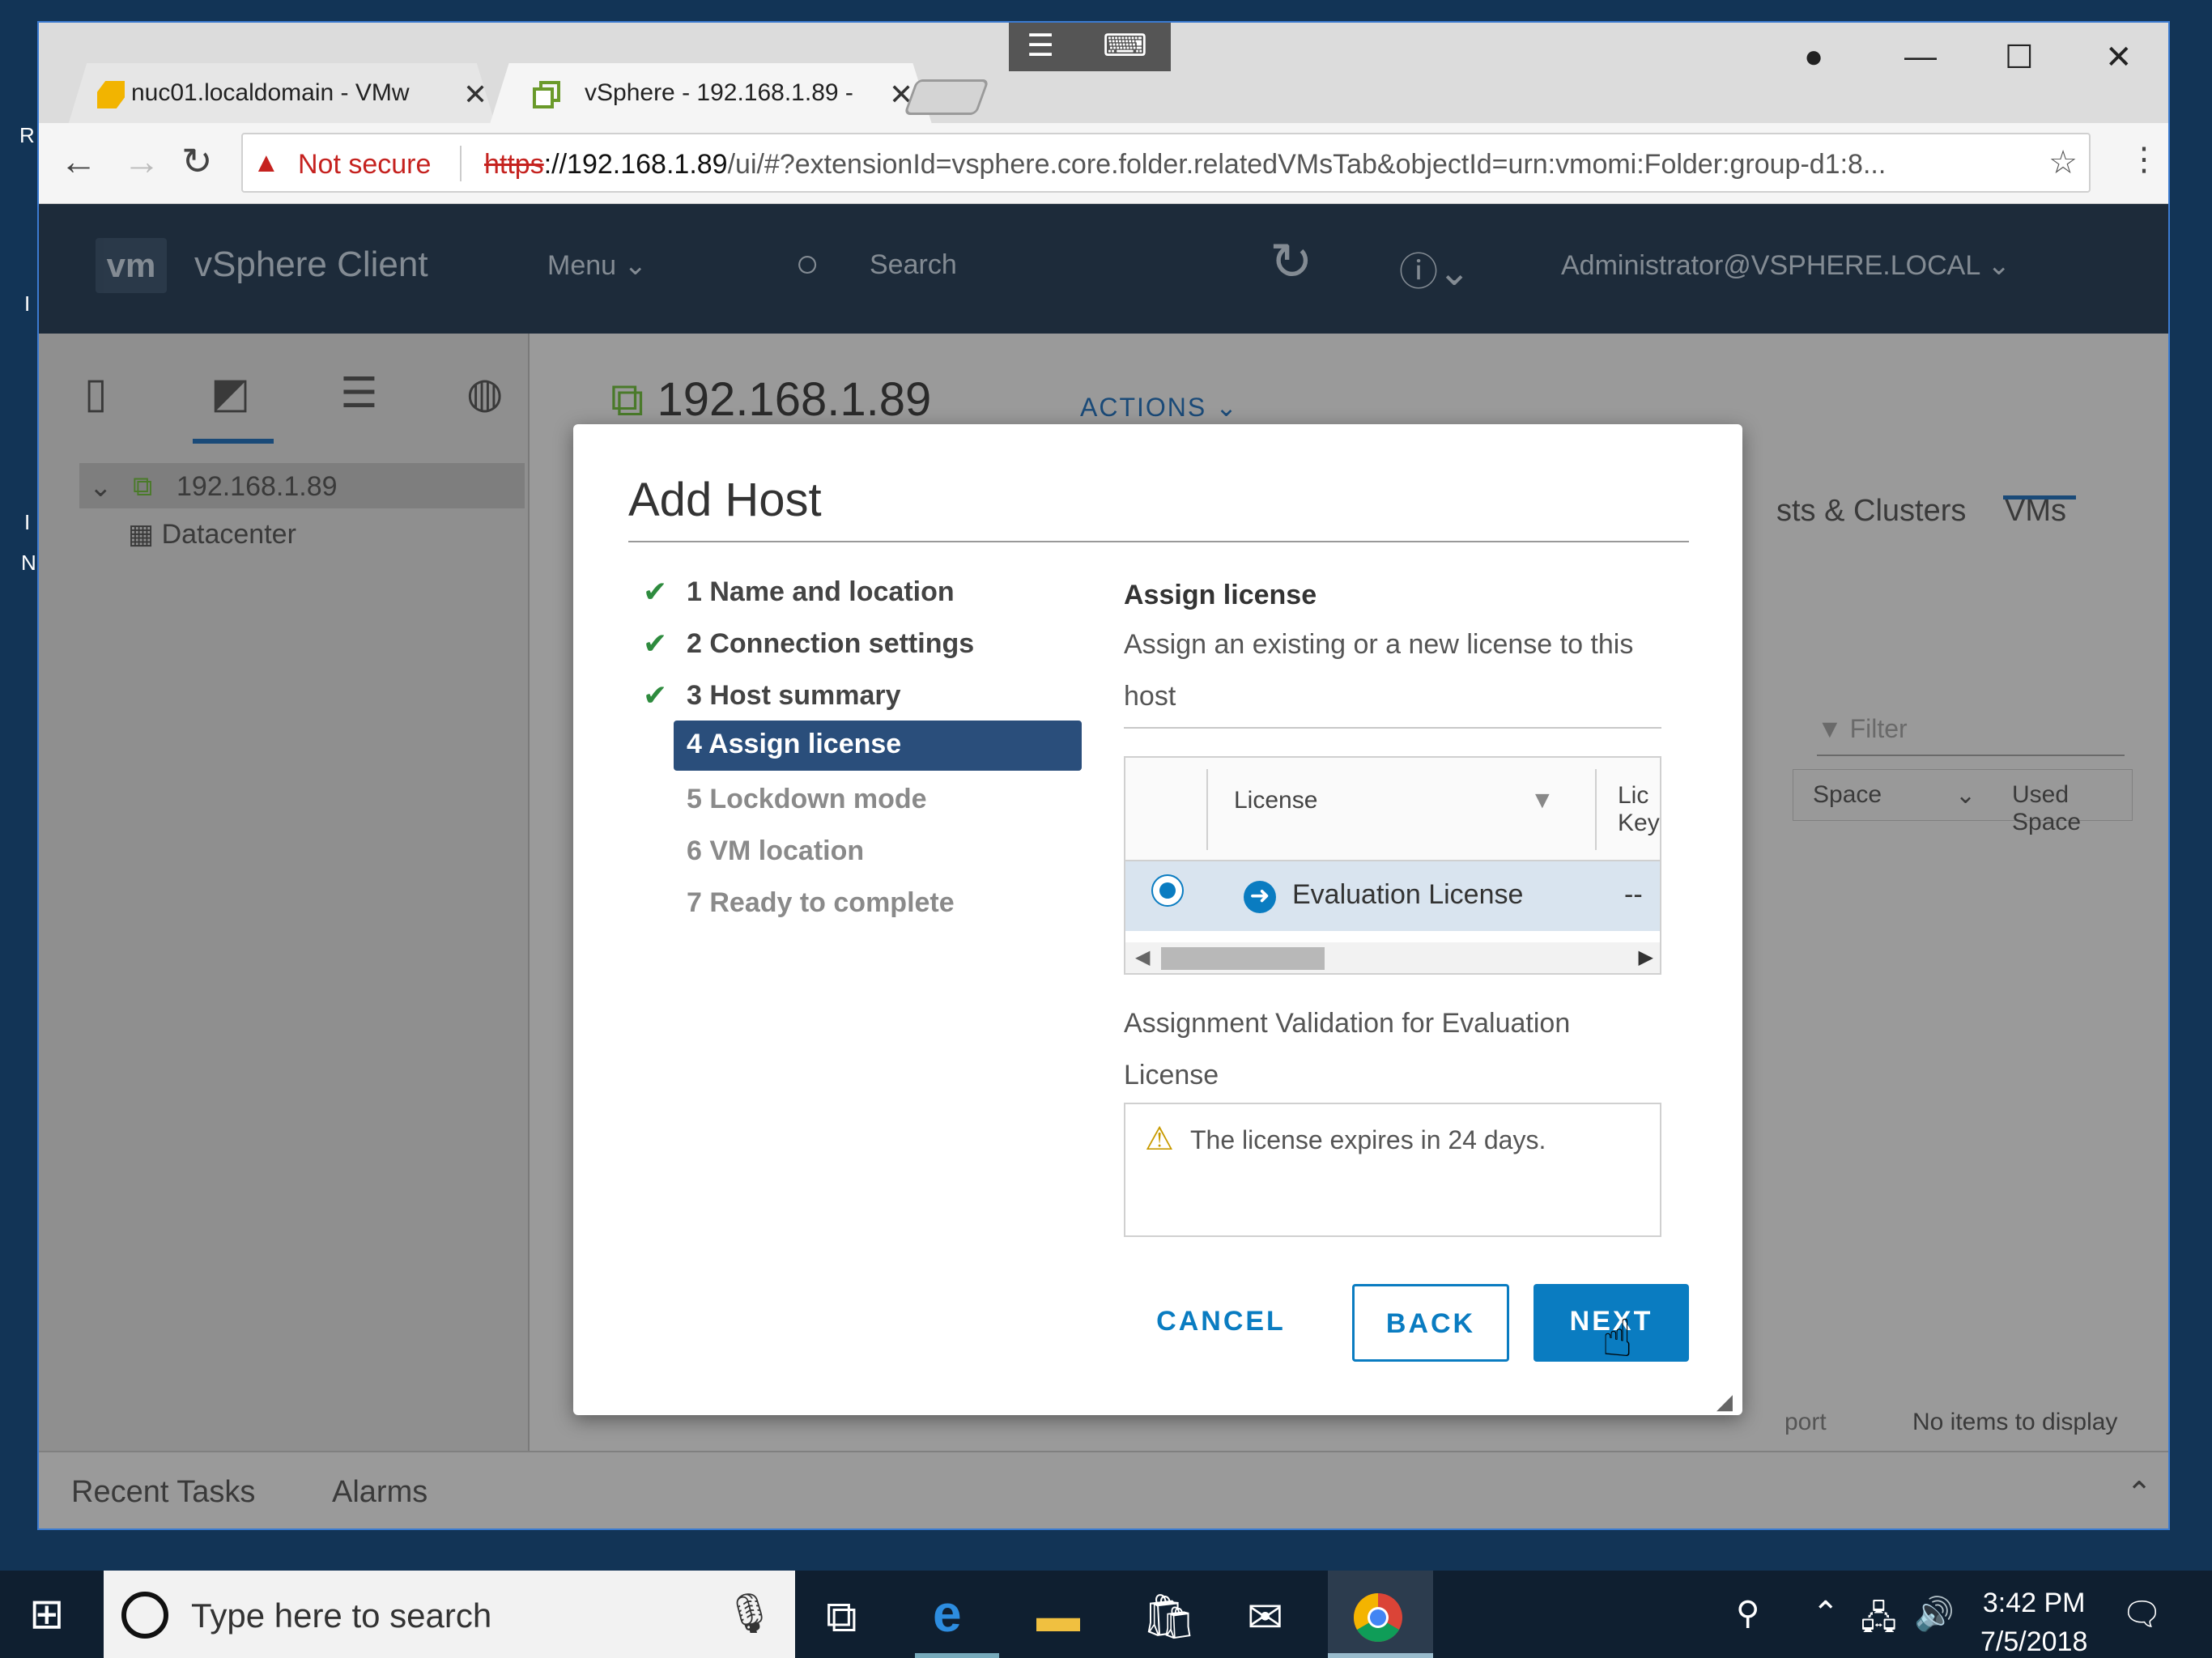 The image size is (2212, 1658). What do you see at coordinates (359, 393) in the screenshot?
I see `storage-icon: ☰` at bounding box center [359, 393].